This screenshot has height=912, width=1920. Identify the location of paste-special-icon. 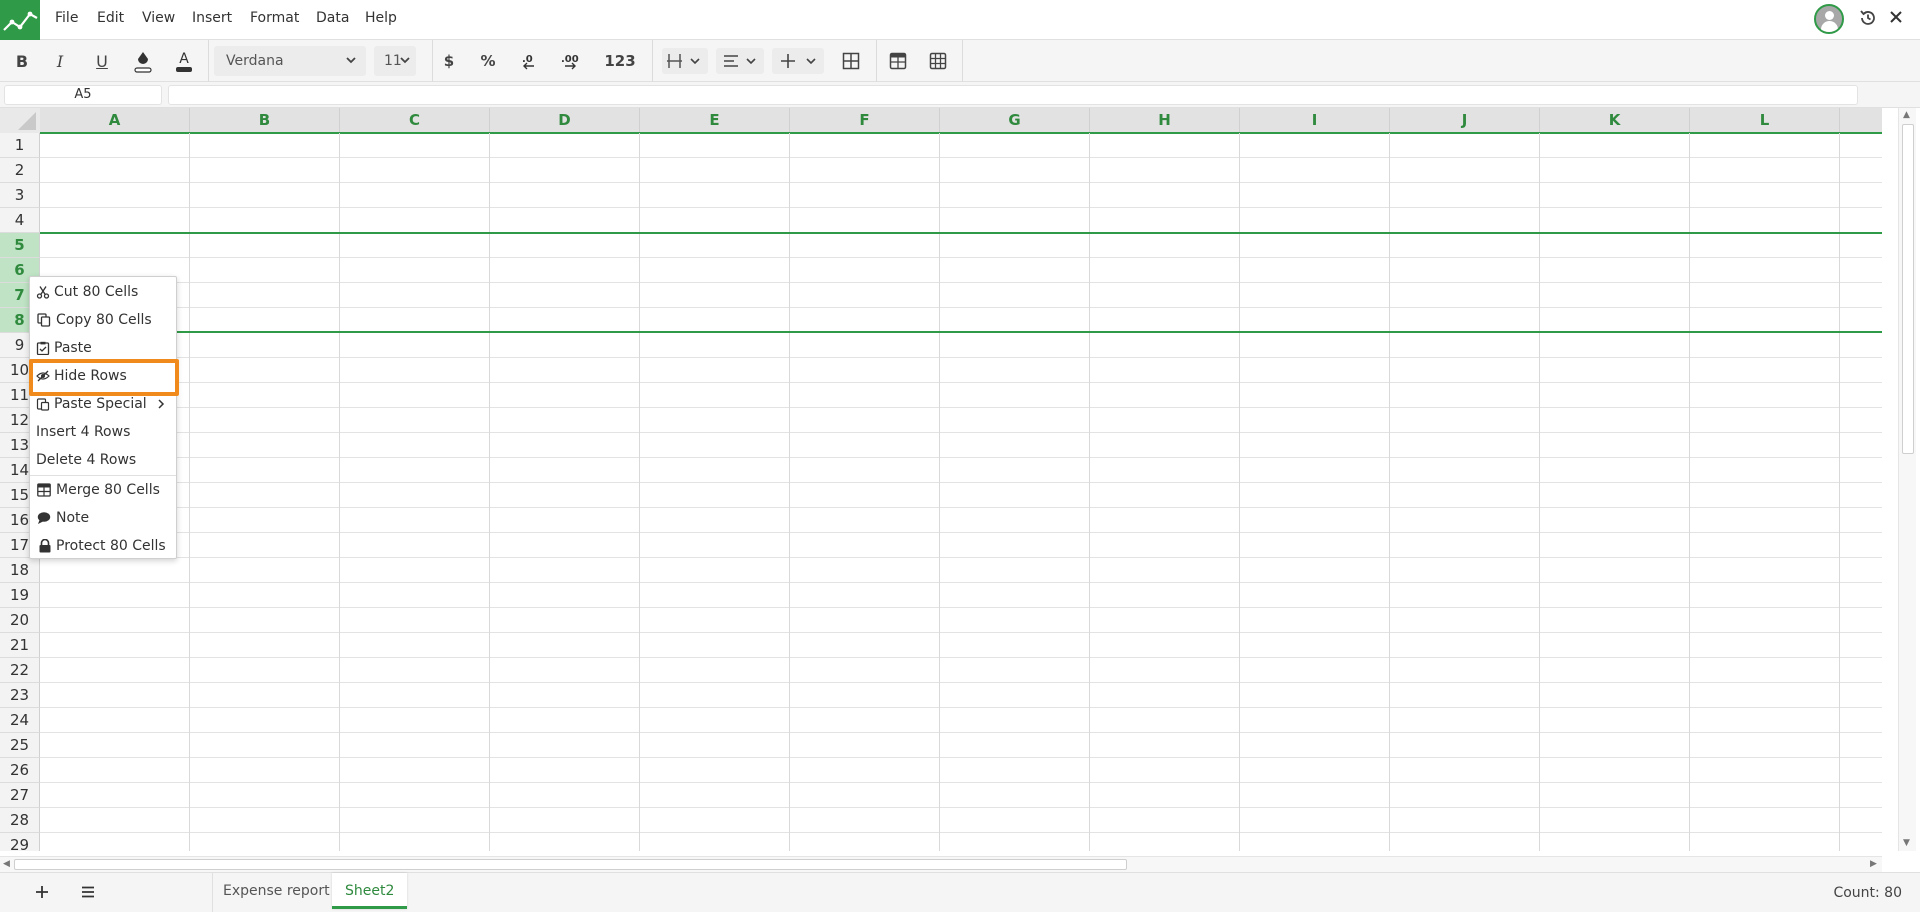
(43, 404).